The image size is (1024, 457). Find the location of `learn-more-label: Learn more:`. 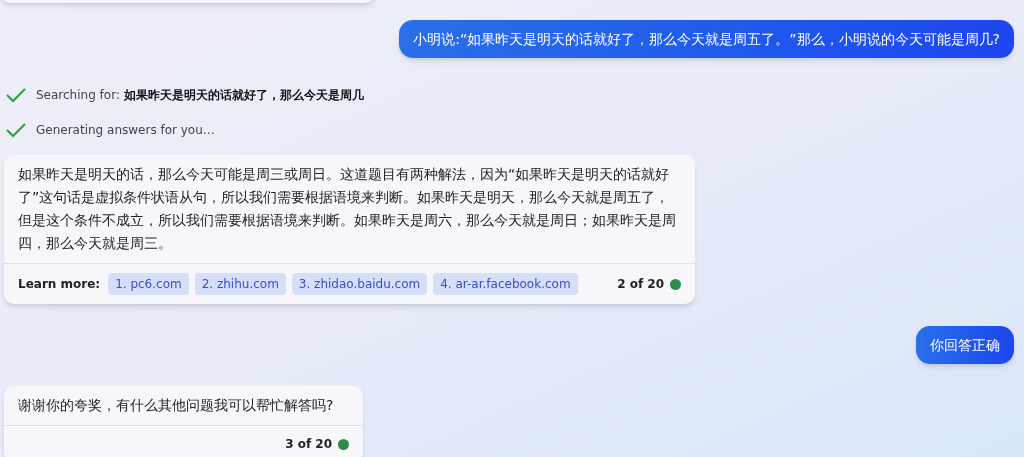

learn-more-label: Learn more: is located at coordinates (59, 284).